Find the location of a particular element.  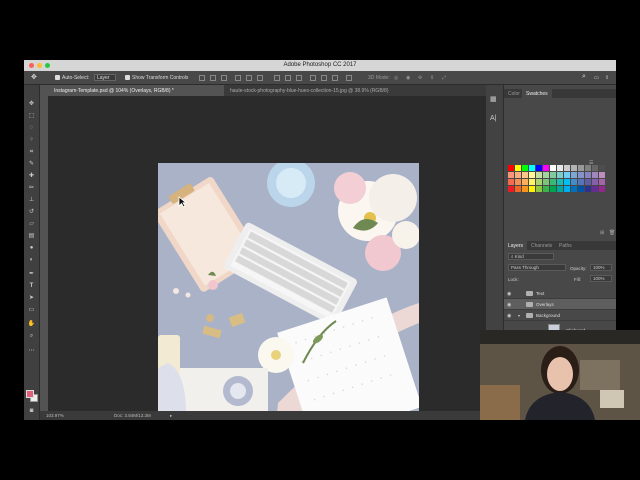

gradient-tool-icon: ▤ is located at coordinates (31, 236).